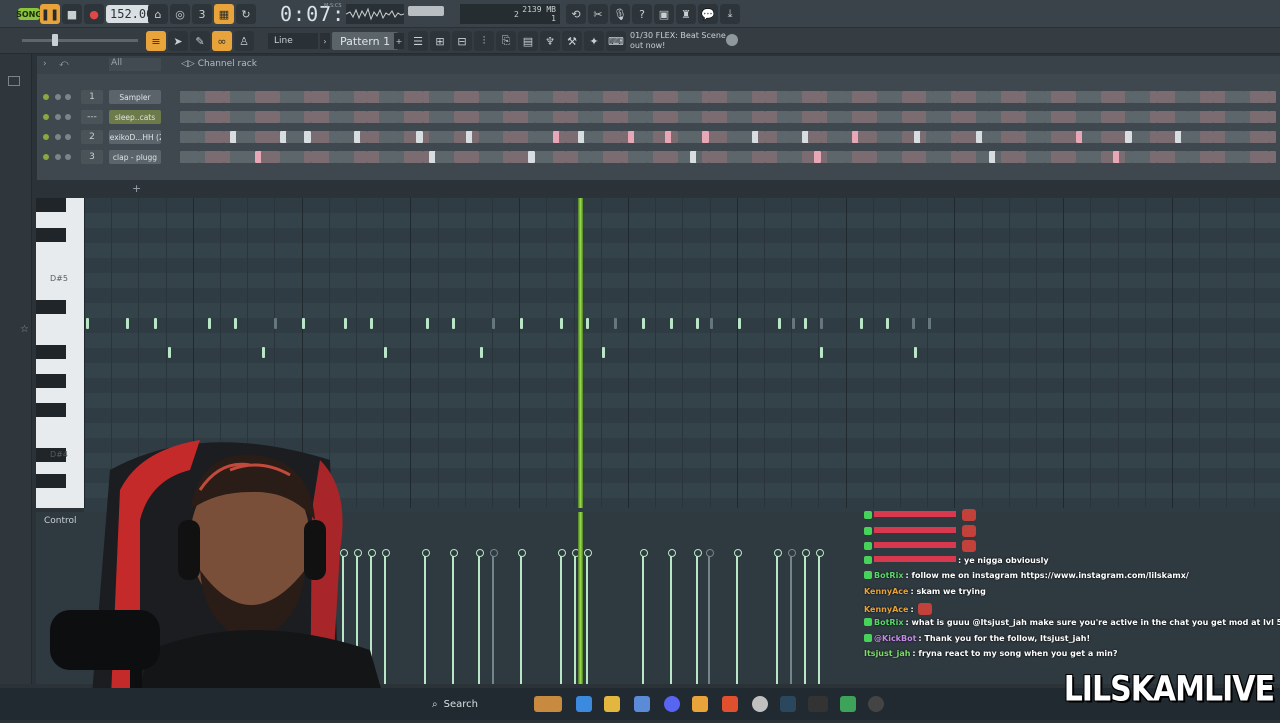  What do you see at coordinates (178, 41) in the screenshot?
I see `arrow-icon: ➤` at bounding box center [178, 41].